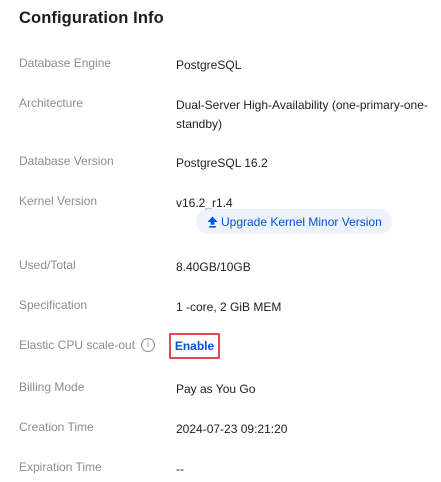  Describe the element at coordinates (60, 467) in the screenshot. I see `expiration-time-label: Expiration Time` at that location.